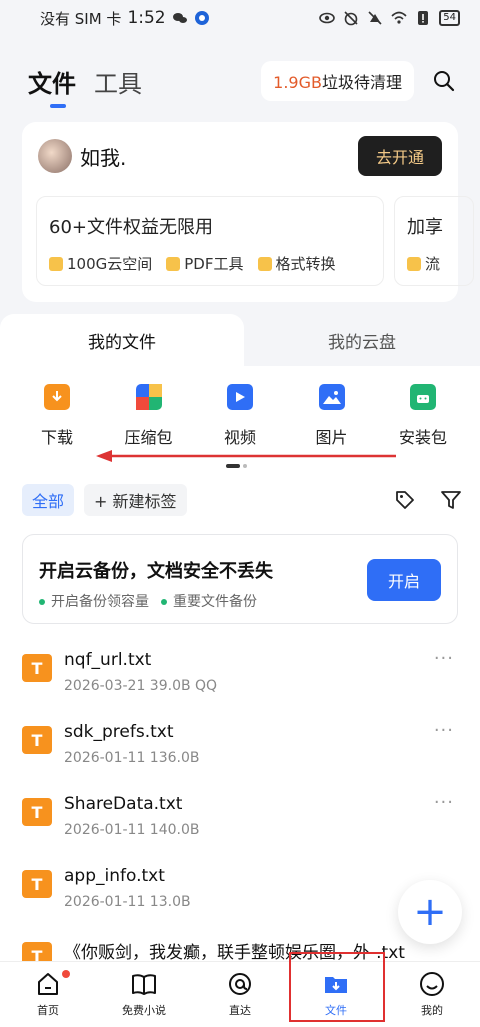  I want to click on image-icon, so click(331, 397).